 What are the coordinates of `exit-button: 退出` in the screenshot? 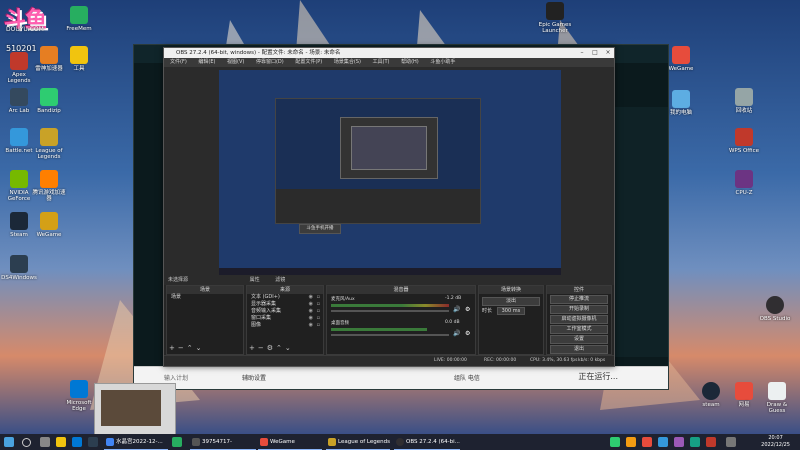 It's located at (579, 349).